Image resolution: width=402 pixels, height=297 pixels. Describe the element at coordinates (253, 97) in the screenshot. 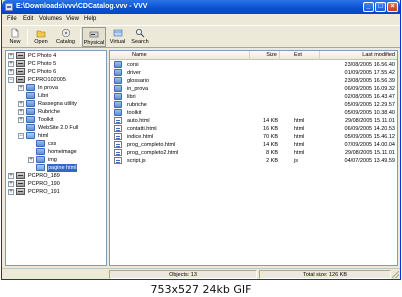

I see `table-row: libri 02/08/2005 16.43.47` at that location.